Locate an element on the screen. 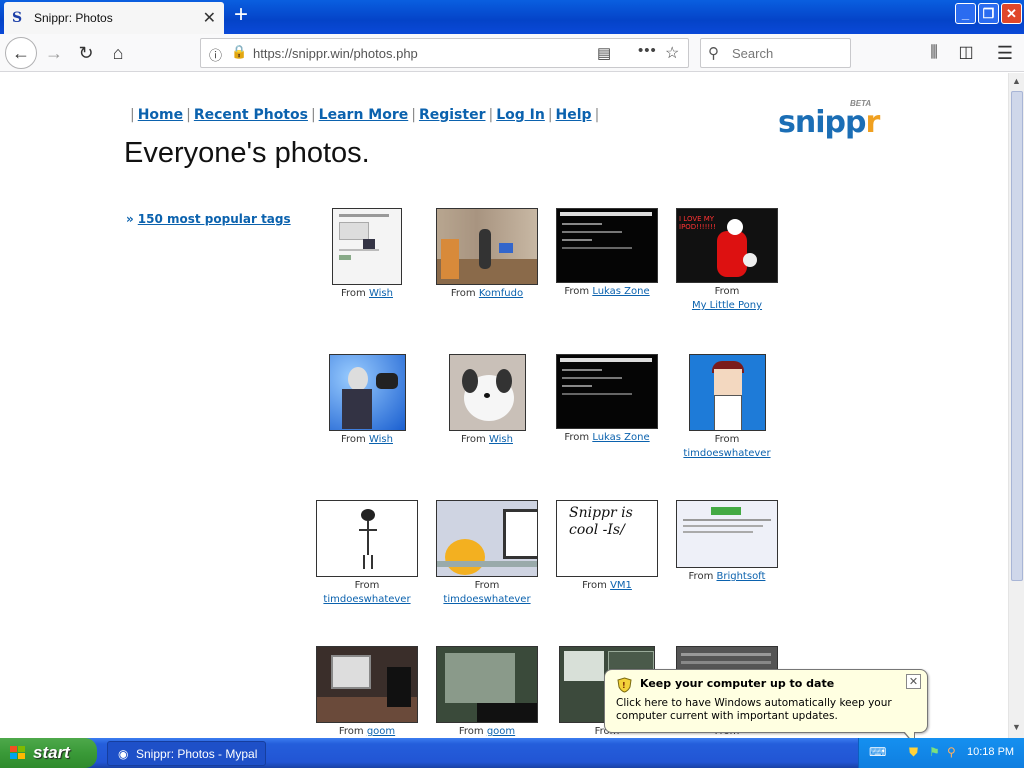  windows-flag-icon is located at coordinates (17, 752).